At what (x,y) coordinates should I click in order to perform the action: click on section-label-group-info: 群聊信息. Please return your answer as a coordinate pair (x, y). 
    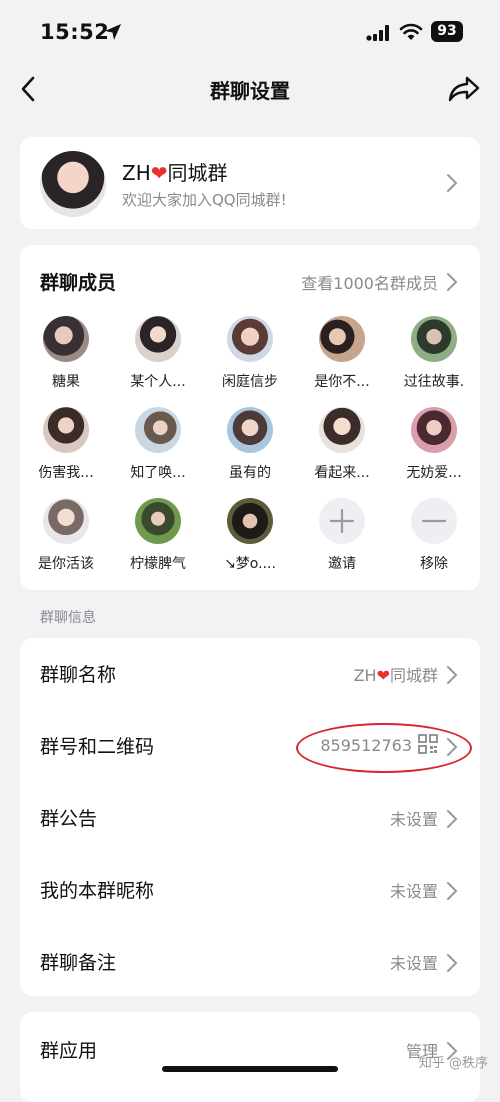
    Looking at the image, I should click on (68, 618).